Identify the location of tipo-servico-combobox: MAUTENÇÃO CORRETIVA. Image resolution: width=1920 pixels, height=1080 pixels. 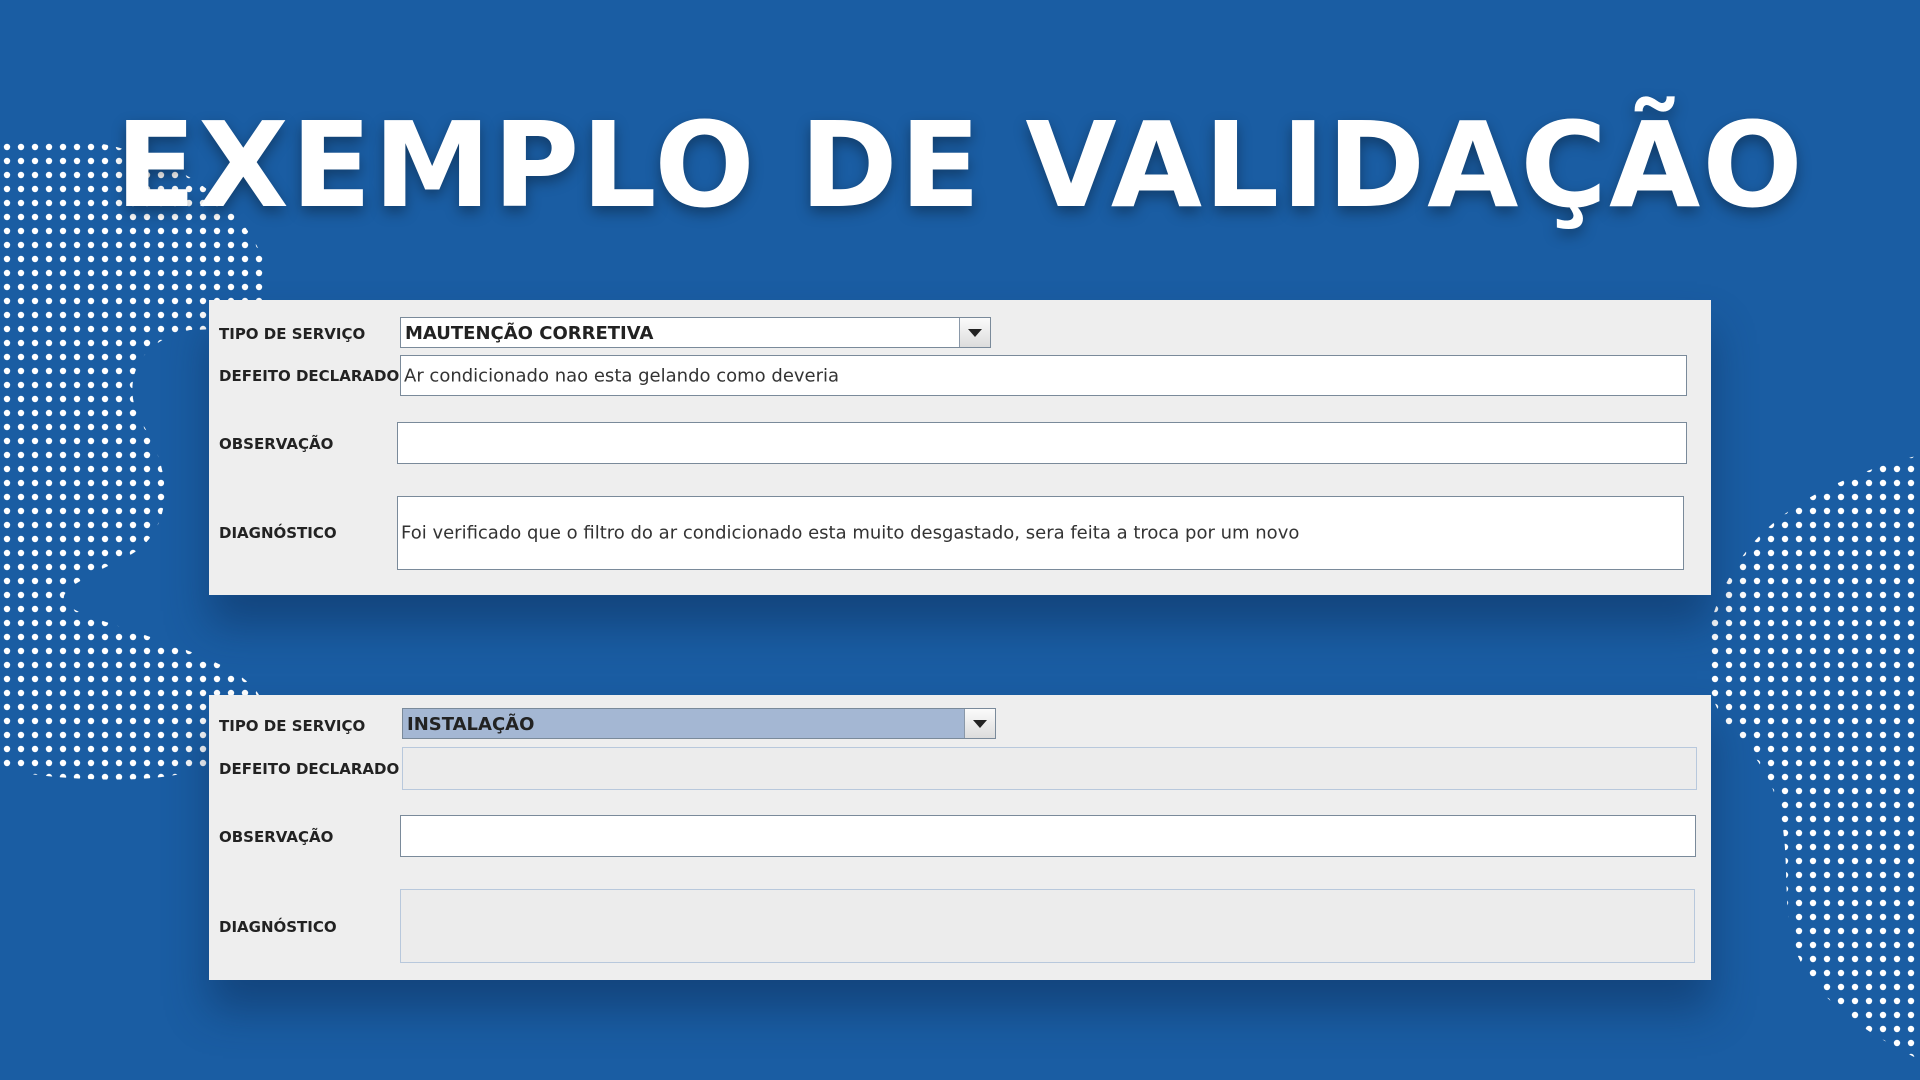
(695, 332).